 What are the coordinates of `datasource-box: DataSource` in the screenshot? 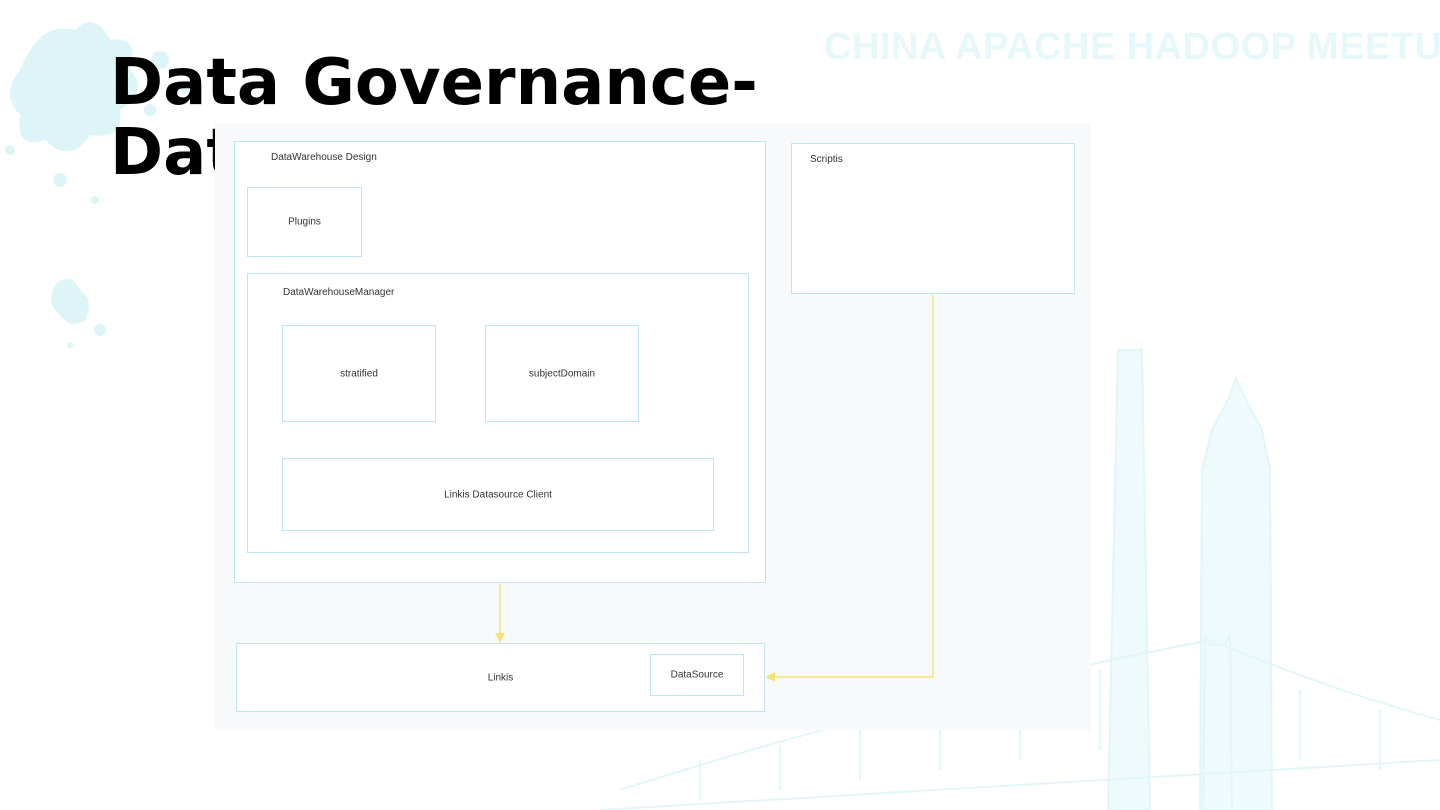 It's located at (697, 675).